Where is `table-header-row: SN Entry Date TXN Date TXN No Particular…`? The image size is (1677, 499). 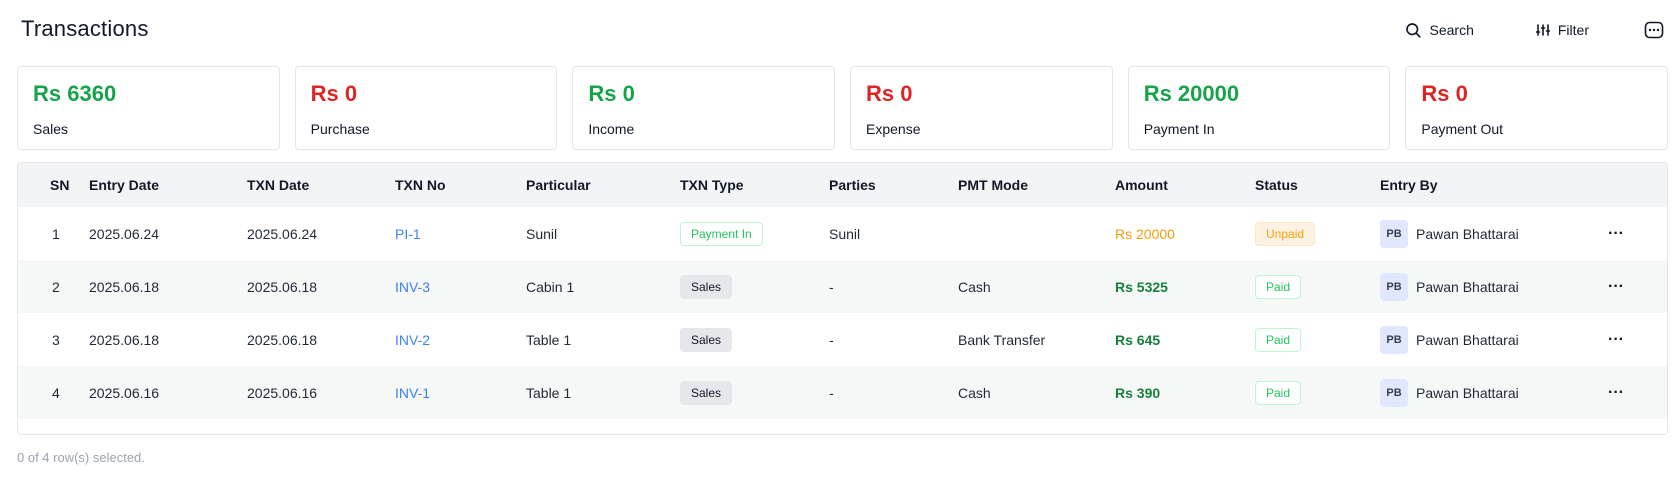 table-header-row: SN Entry Date TXN Date TXN No Particular… is located at coordinates (842, 185).